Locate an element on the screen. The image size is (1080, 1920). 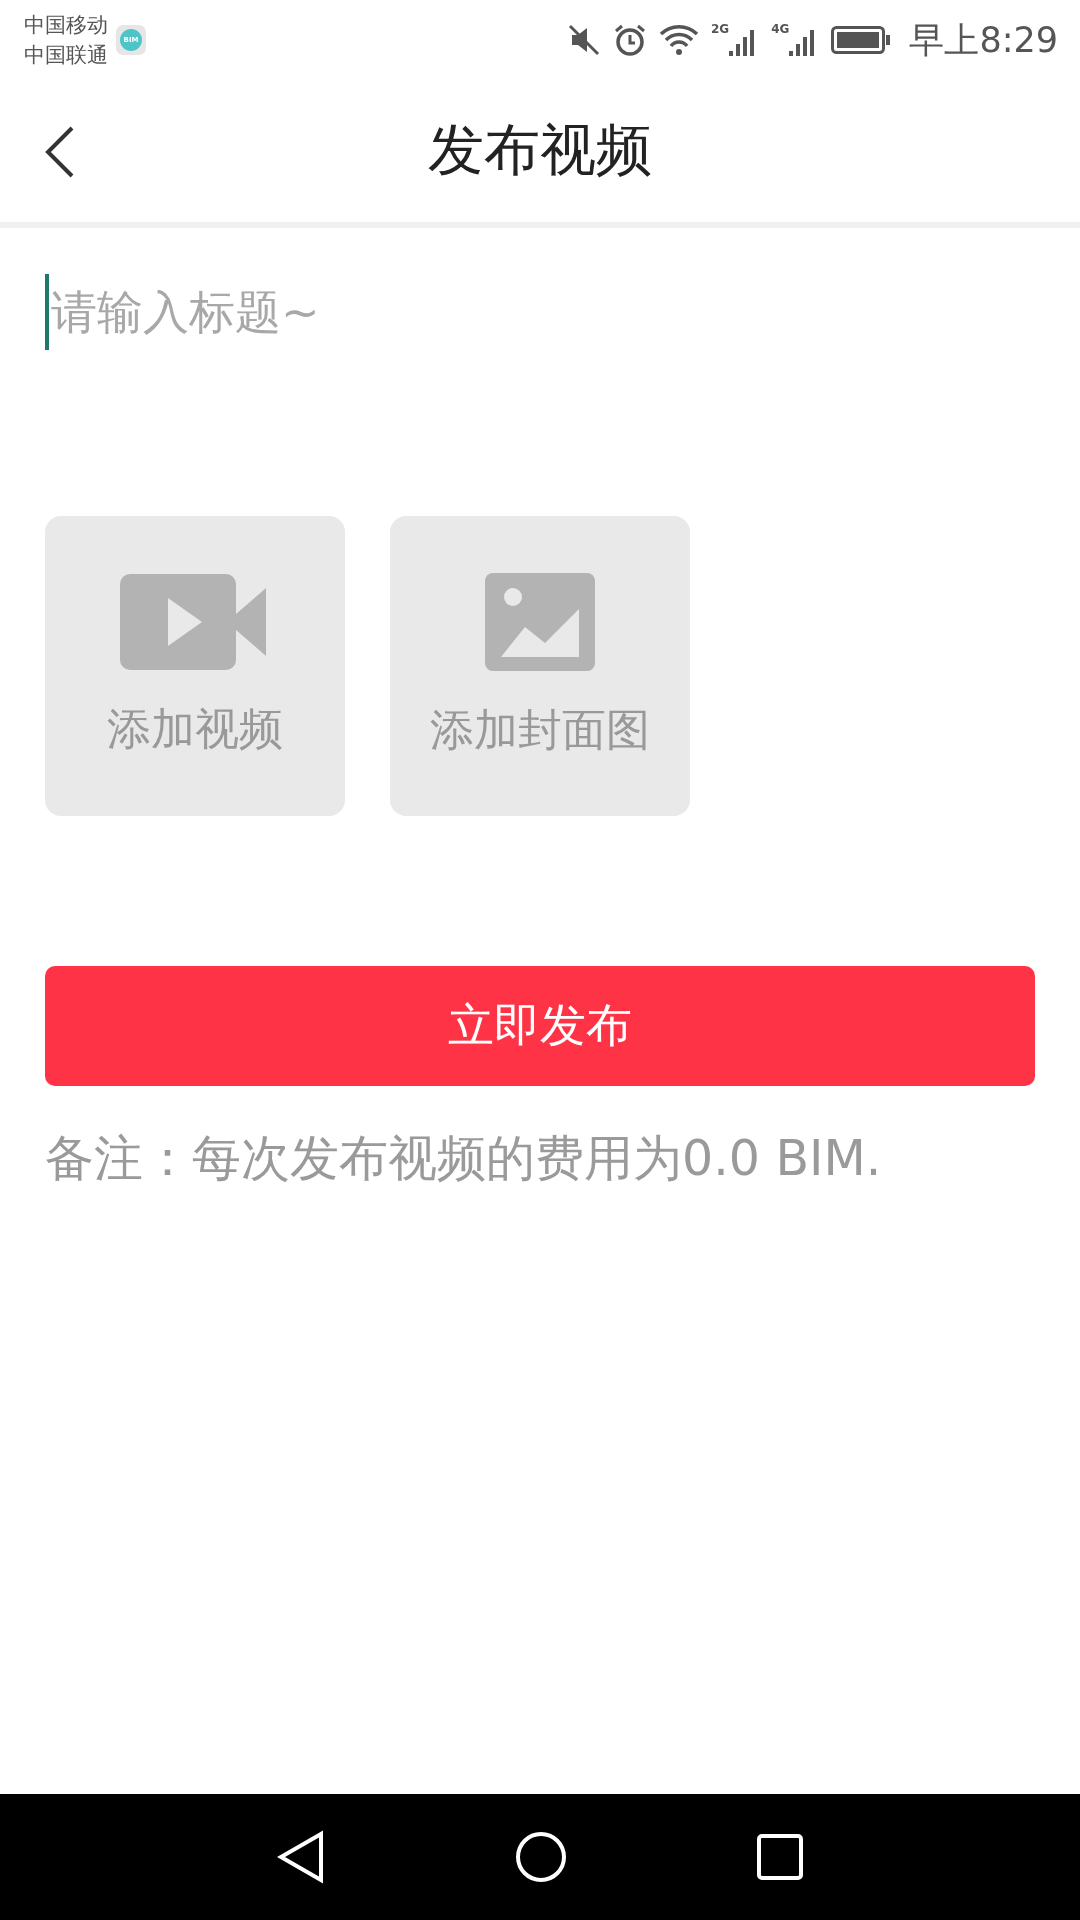
add-video-button: 添加视频 is located at coordinates (195, 666).